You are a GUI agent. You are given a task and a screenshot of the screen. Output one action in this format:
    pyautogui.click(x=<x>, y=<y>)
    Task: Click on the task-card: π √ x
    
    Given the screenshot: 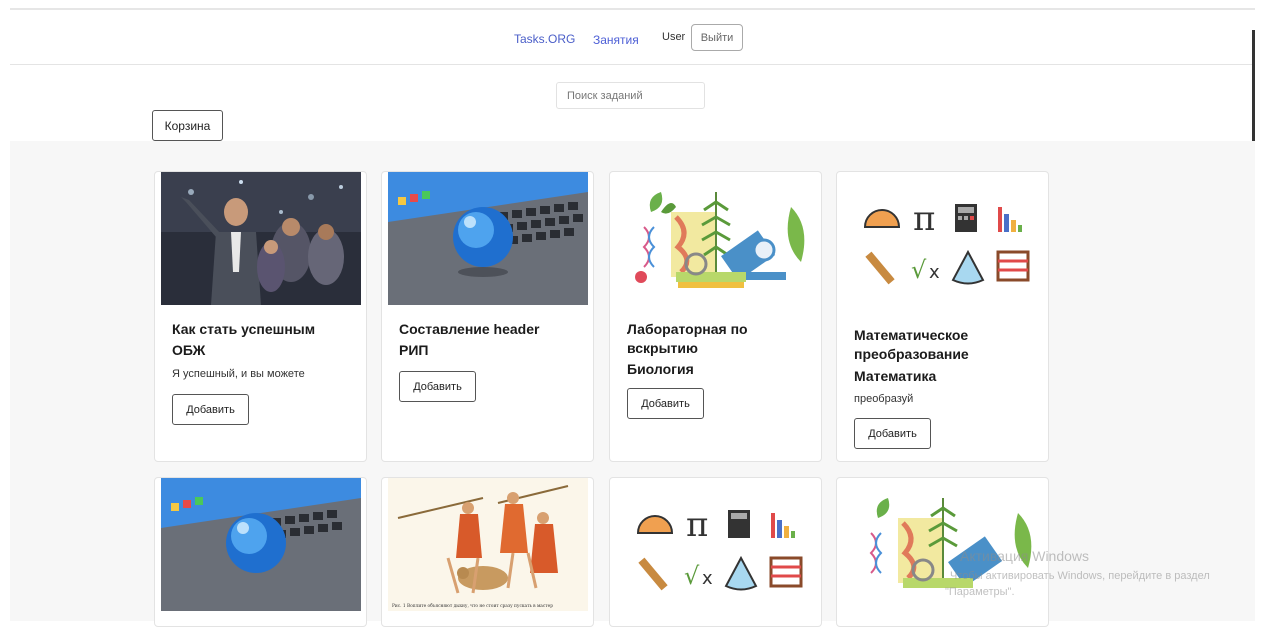 What is the action you would take?
    pyautogui.click(x=715, y=552)
    